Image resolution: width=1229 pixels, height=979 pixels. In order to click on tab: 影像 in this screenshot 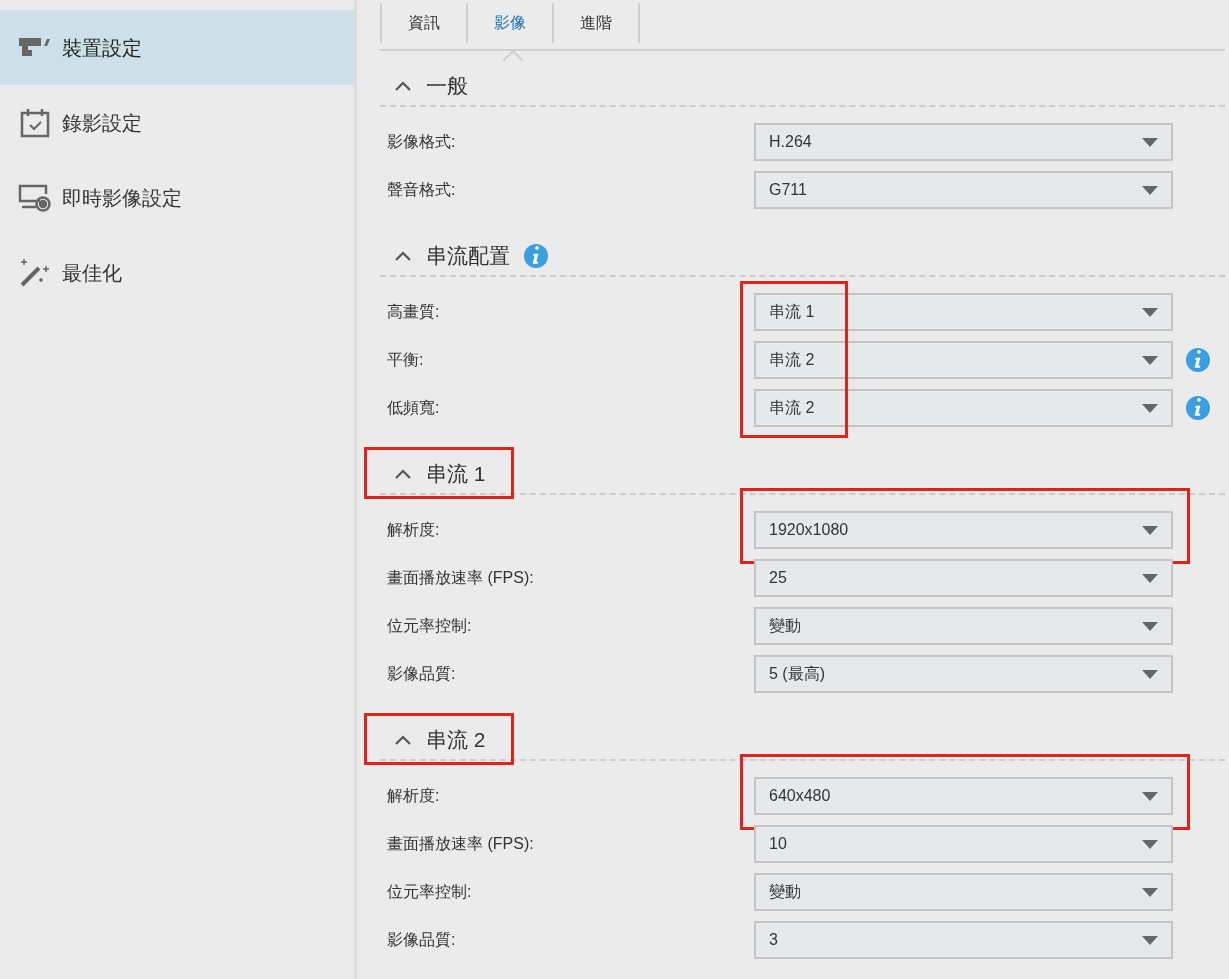, I will do `click(509, 23)`.